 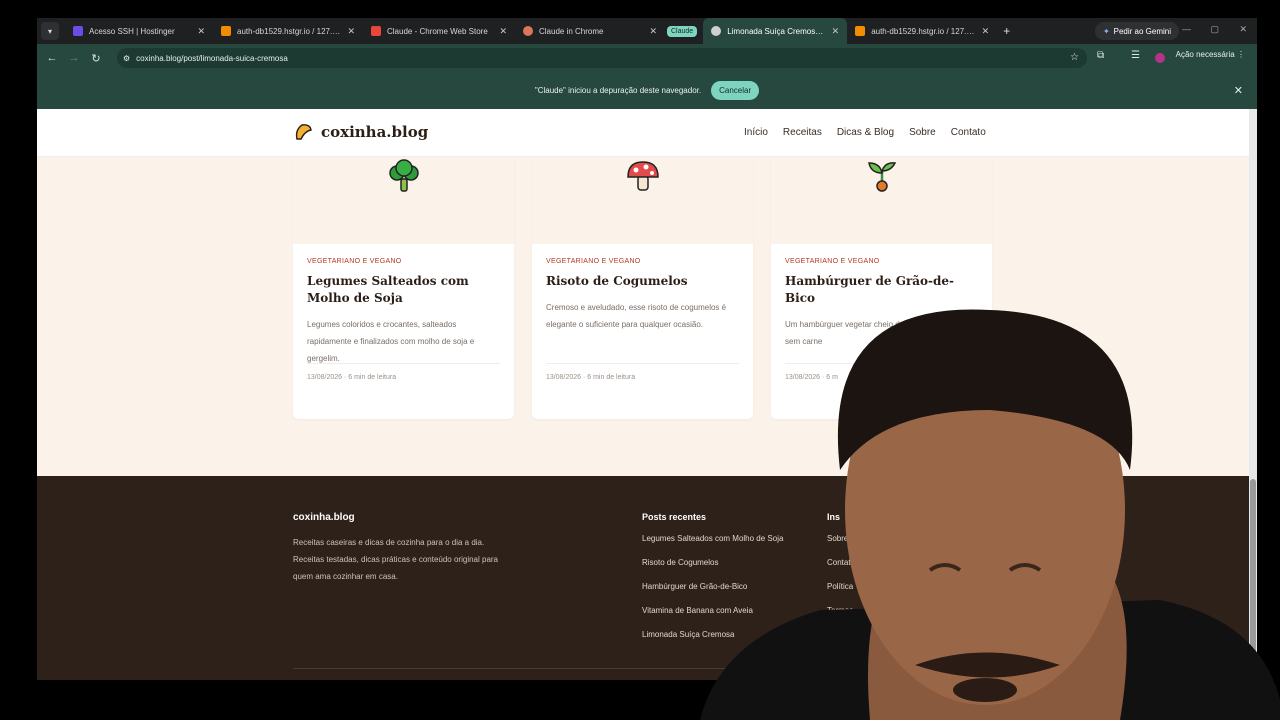 I want to click on site-logo: coxinha.blog, so click(x=360, y=132).